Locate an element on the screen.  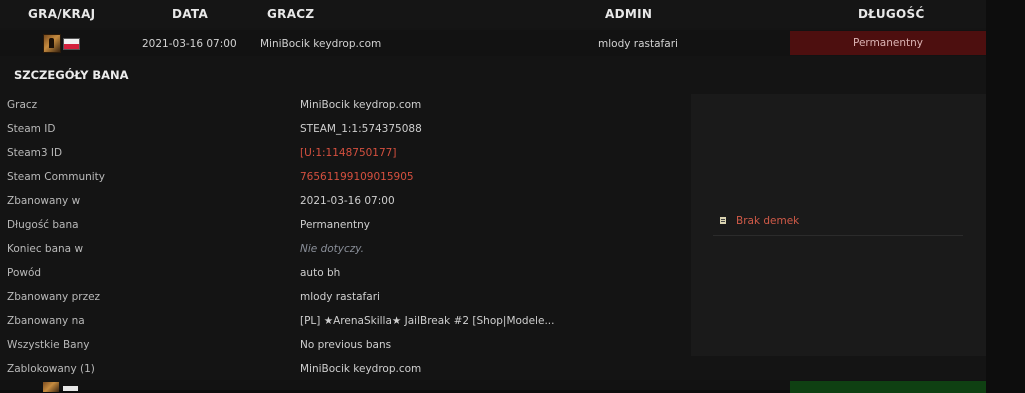
detail-row-player: Gracz MiniBocik keydrop.com is located at coordinates (343, 106).